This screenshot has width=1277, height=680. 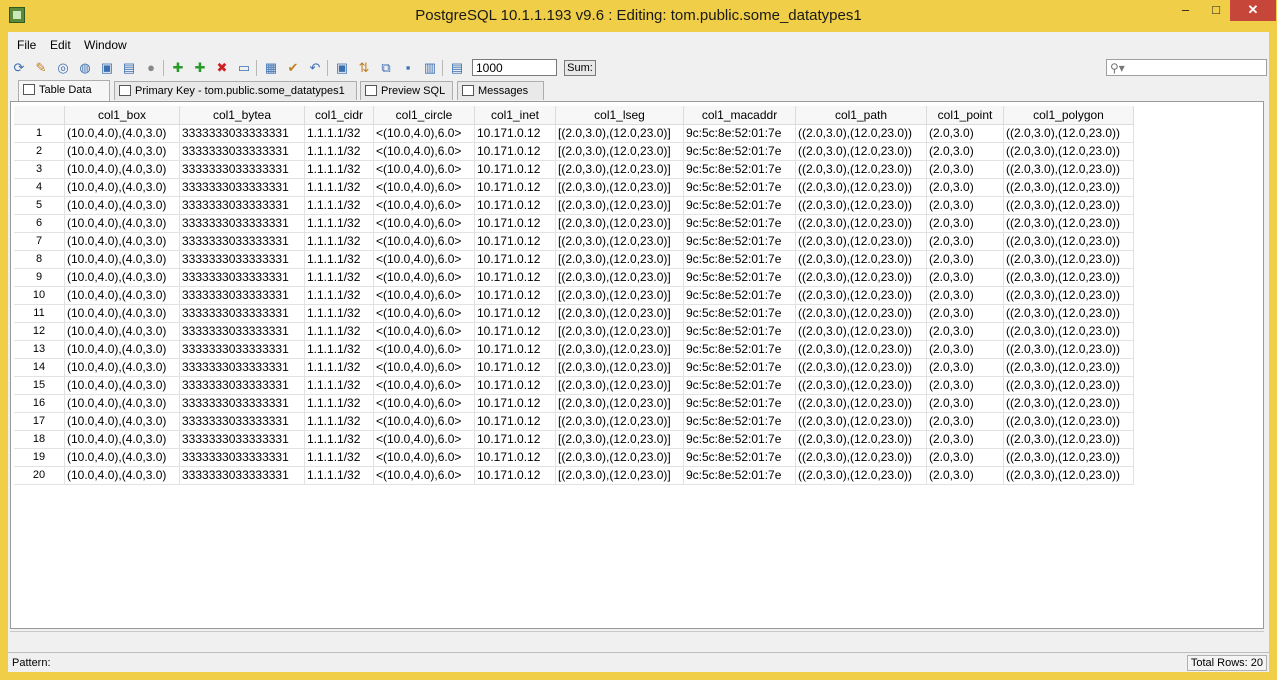 I want to click on rollback-icon: ↶, so click(x=315, y=68).